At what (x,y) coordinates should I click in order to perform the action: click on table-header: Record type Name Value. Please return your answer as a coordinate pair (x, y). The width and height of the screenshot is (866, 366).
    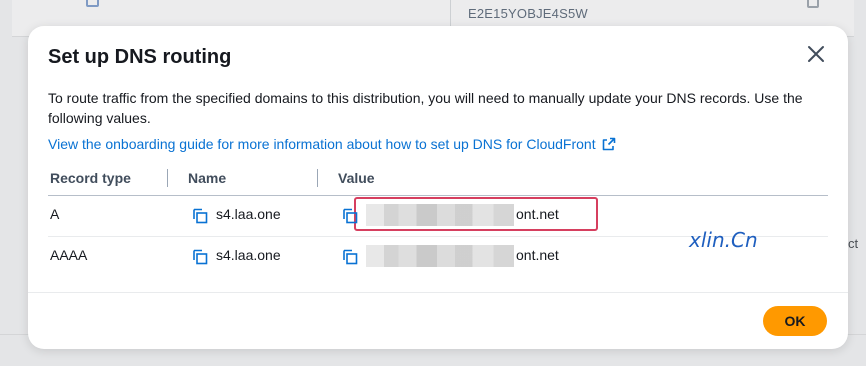
    Looking at the image, I should click on (438, 181).